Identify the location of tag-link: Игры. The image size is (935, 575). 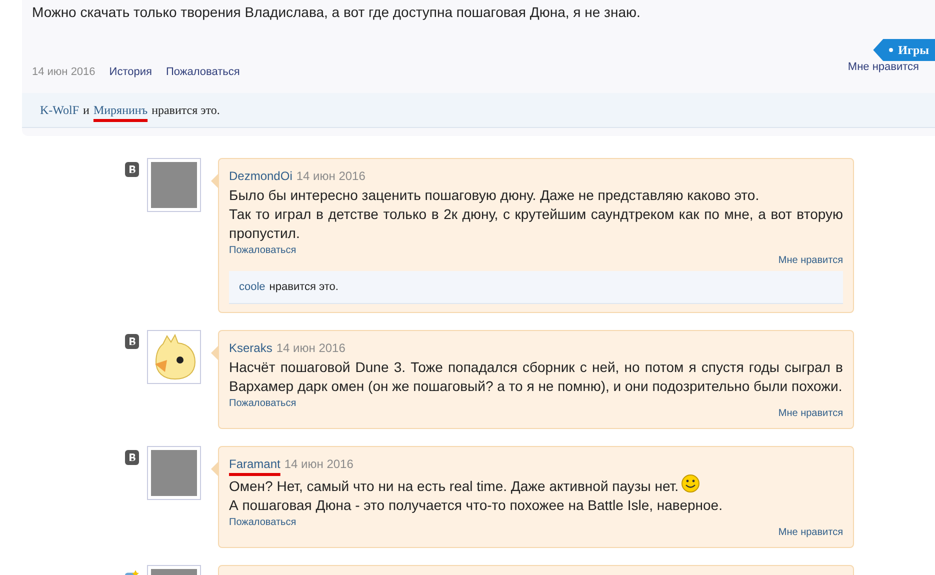
(904, 50).